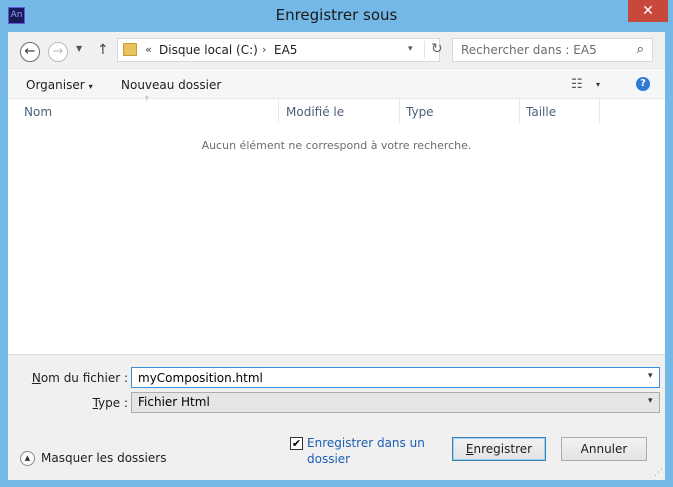 The image size is (673, 487). I want to click on arrow-up-icon: ↑, so click(103, 50).